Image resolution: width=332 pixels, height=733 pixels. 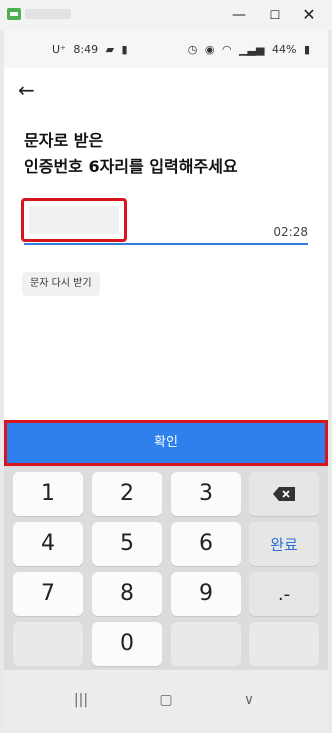 I want to click on key-3: 3, so click(x=206, y=494).